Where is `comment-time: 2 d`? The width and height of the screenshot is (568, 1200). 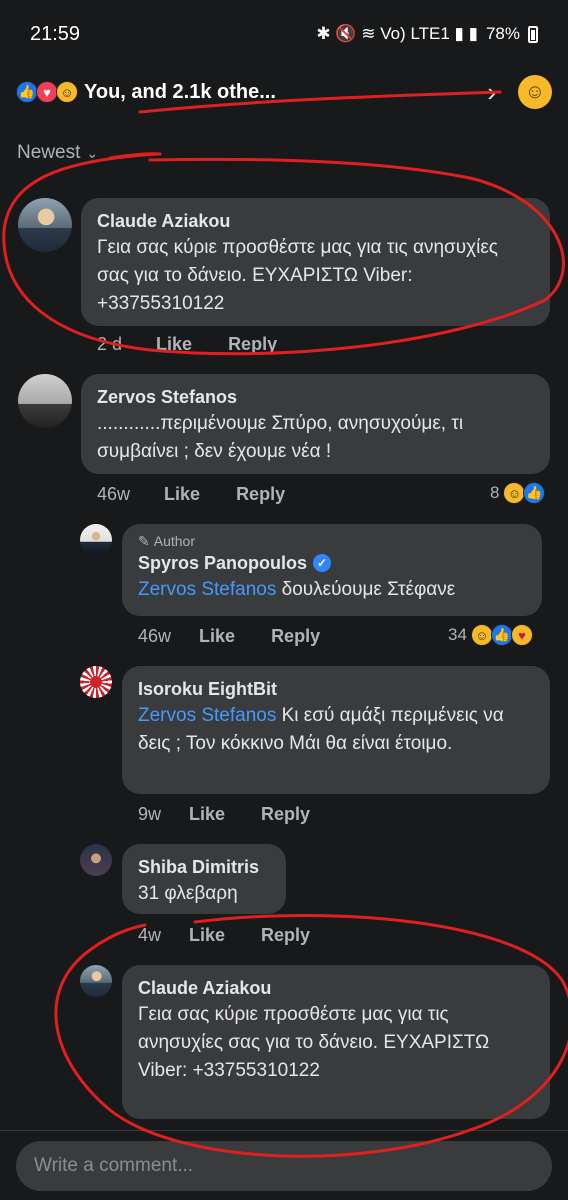
comment-time: 2 d is located at coordinates (109, 344).